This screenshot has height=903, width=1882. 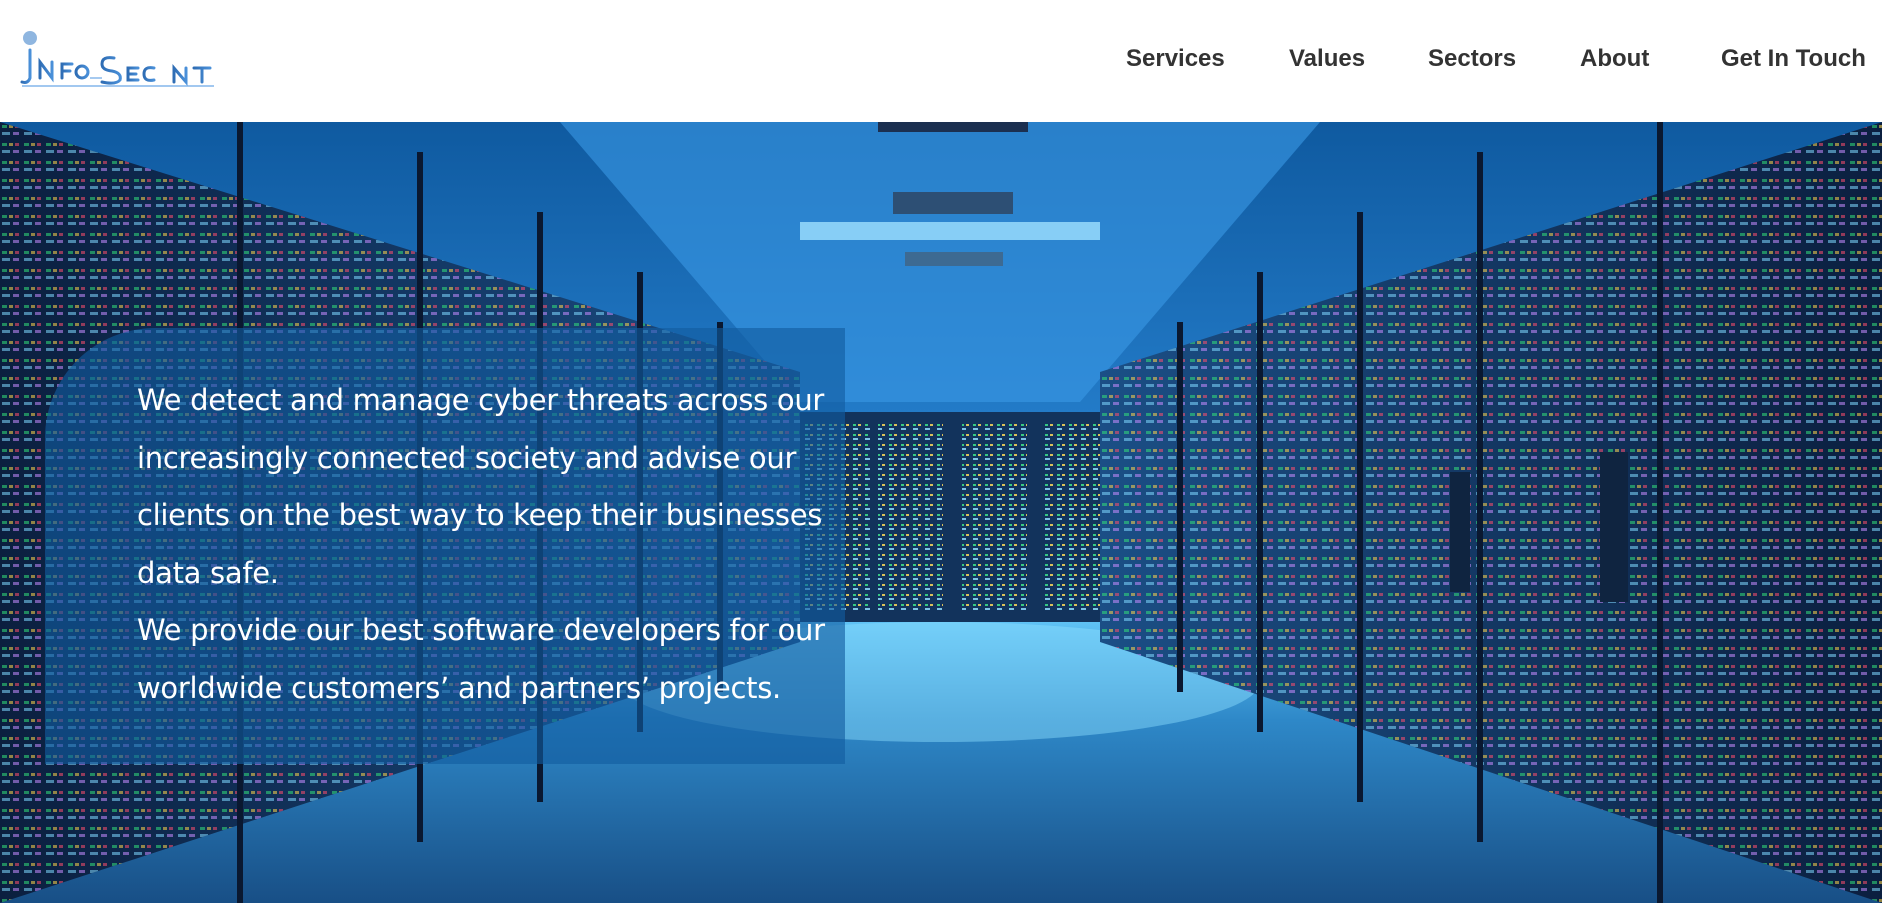 I want to click on nav-sectors: Sectors, so click(x=1472, y=59).